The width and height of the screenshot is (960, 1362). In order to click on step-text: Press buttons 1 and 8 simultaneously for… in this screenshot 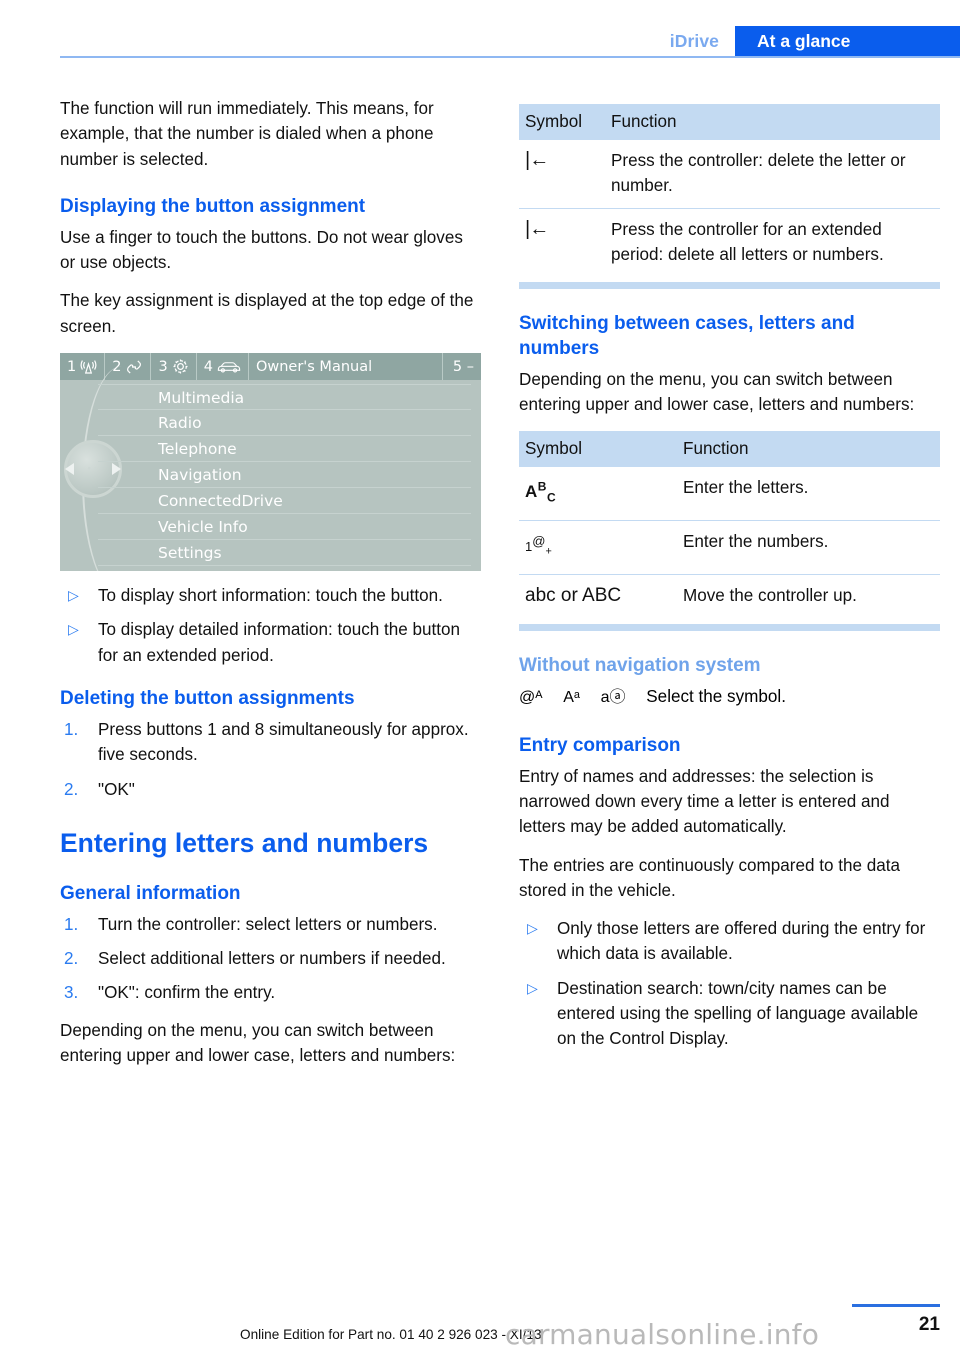, I will do `click(283, 742)`.